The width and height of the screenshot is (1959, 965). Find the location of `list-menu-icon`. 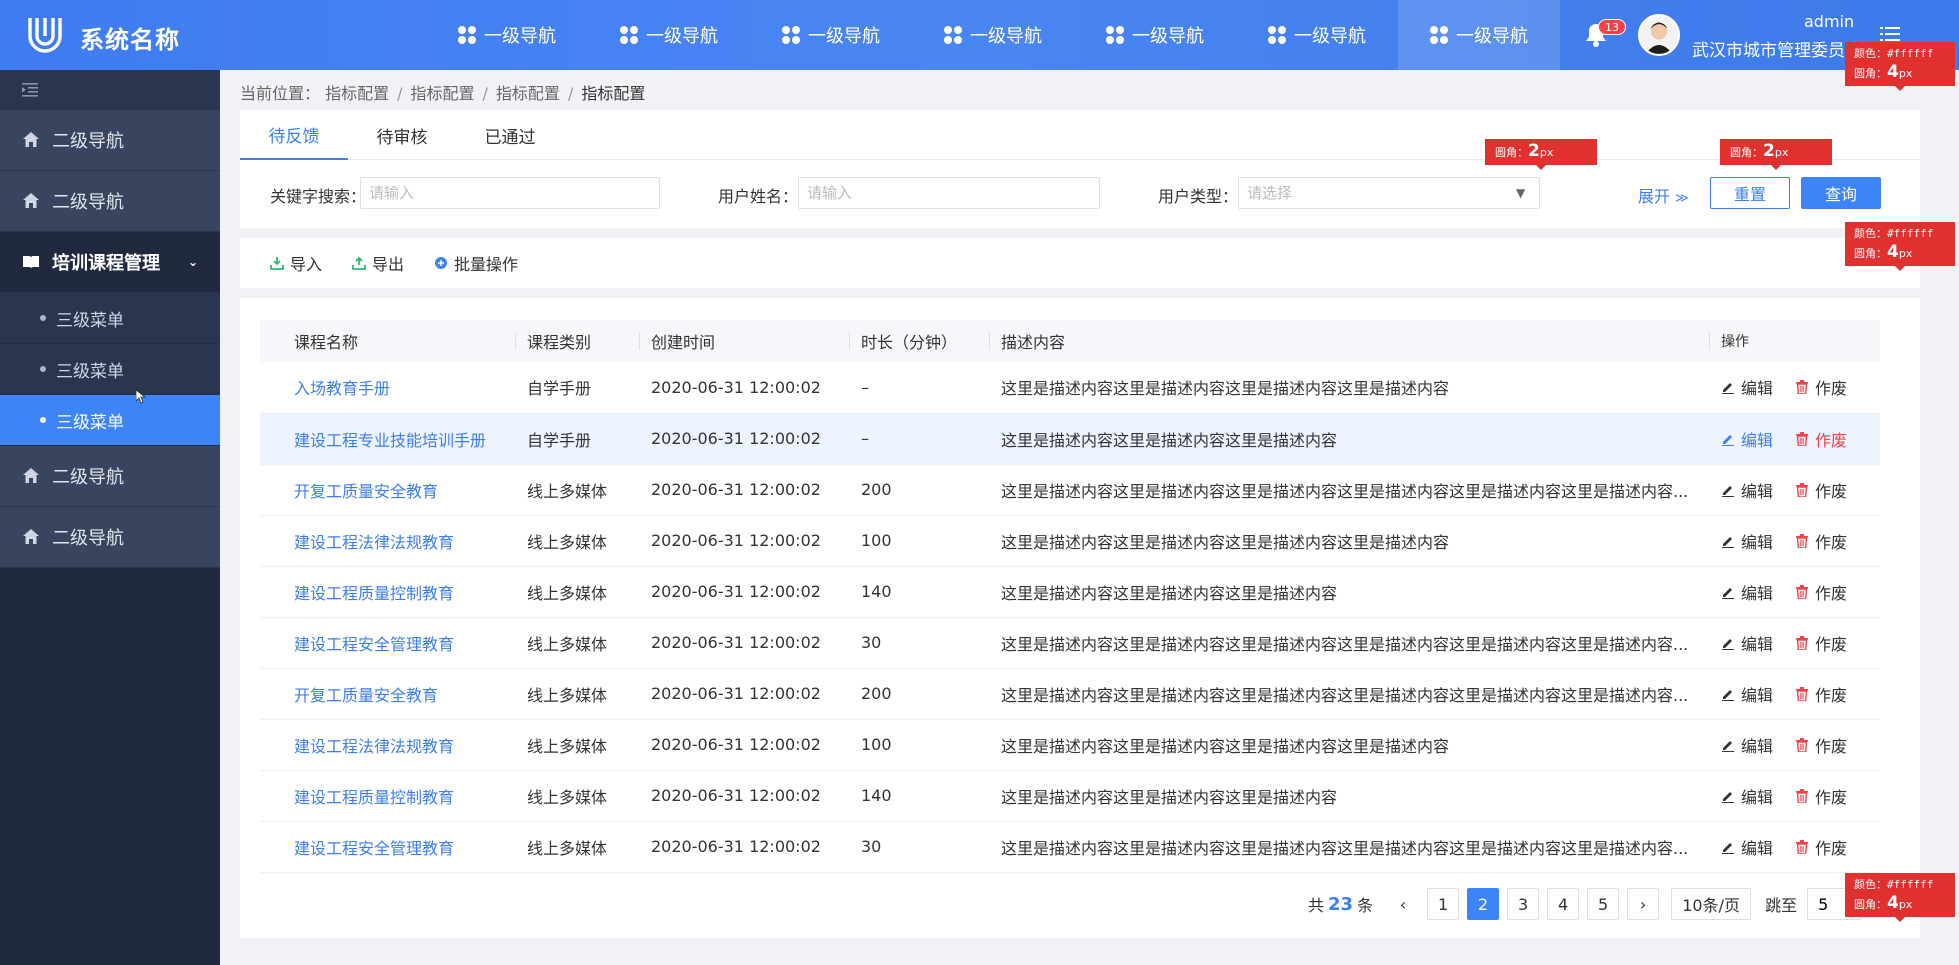

list-menu-icon is located at coordinates (1890, 34).